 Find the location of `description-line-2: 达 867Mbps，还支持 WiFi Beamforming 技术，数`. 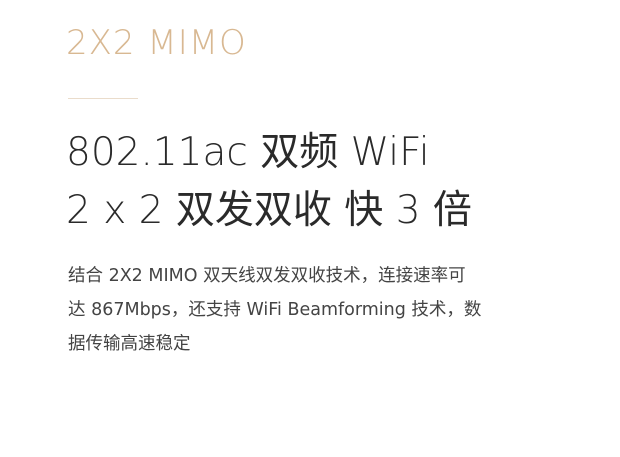

description-line-2: 达 867Mbps，还支持 WiFi Beamforming 技术，数 is located at coordinates (275, 310).